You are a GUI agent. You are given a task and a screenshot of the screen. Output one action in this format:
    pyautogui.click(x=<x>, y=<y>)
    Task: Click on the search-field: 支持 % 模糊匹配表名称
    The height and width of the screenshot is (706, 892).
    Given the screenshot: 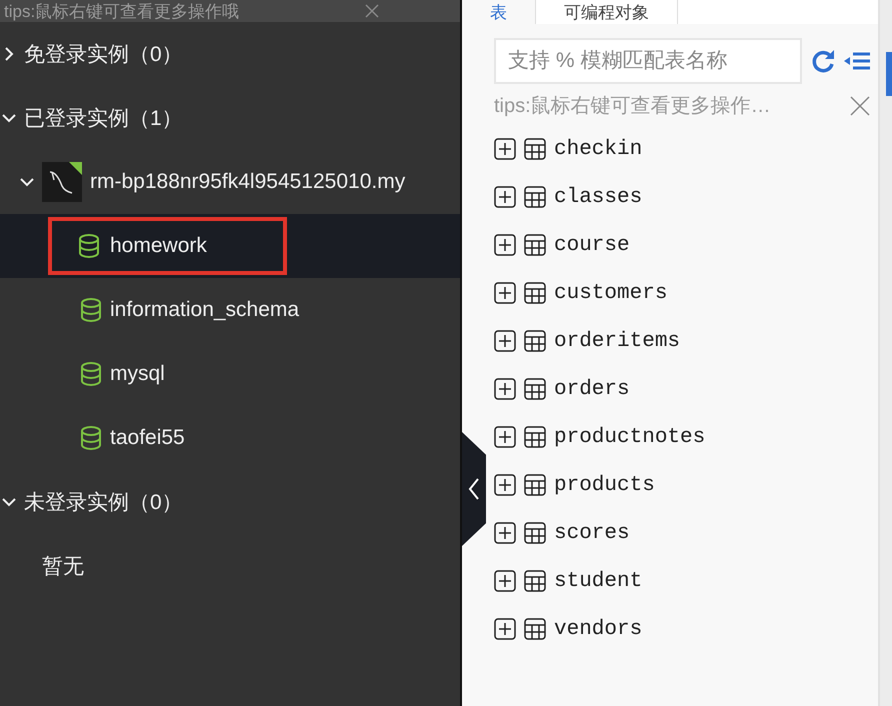 What is the action you would take?
    pyautogui.click(x=648, y=61)
    